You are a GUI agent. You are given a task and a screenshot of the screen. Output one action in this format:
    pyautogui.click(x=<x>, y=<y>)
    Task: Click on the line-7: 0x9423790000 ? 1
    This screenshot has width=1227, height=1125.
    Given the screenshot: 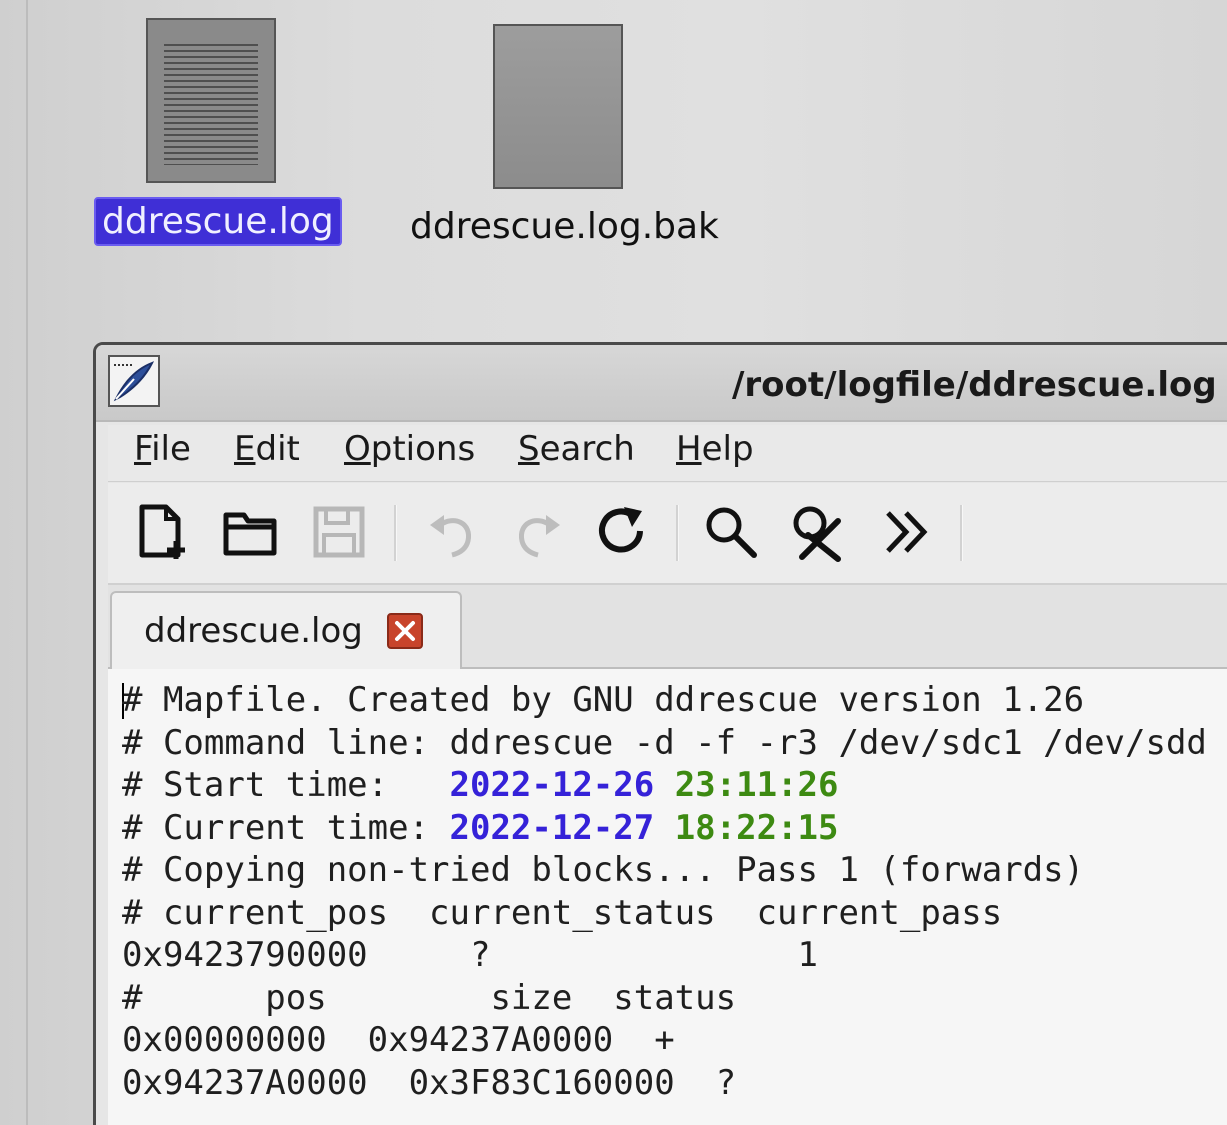 What is the action you would take?
    pyautogui.click(x=470, y=955)
    